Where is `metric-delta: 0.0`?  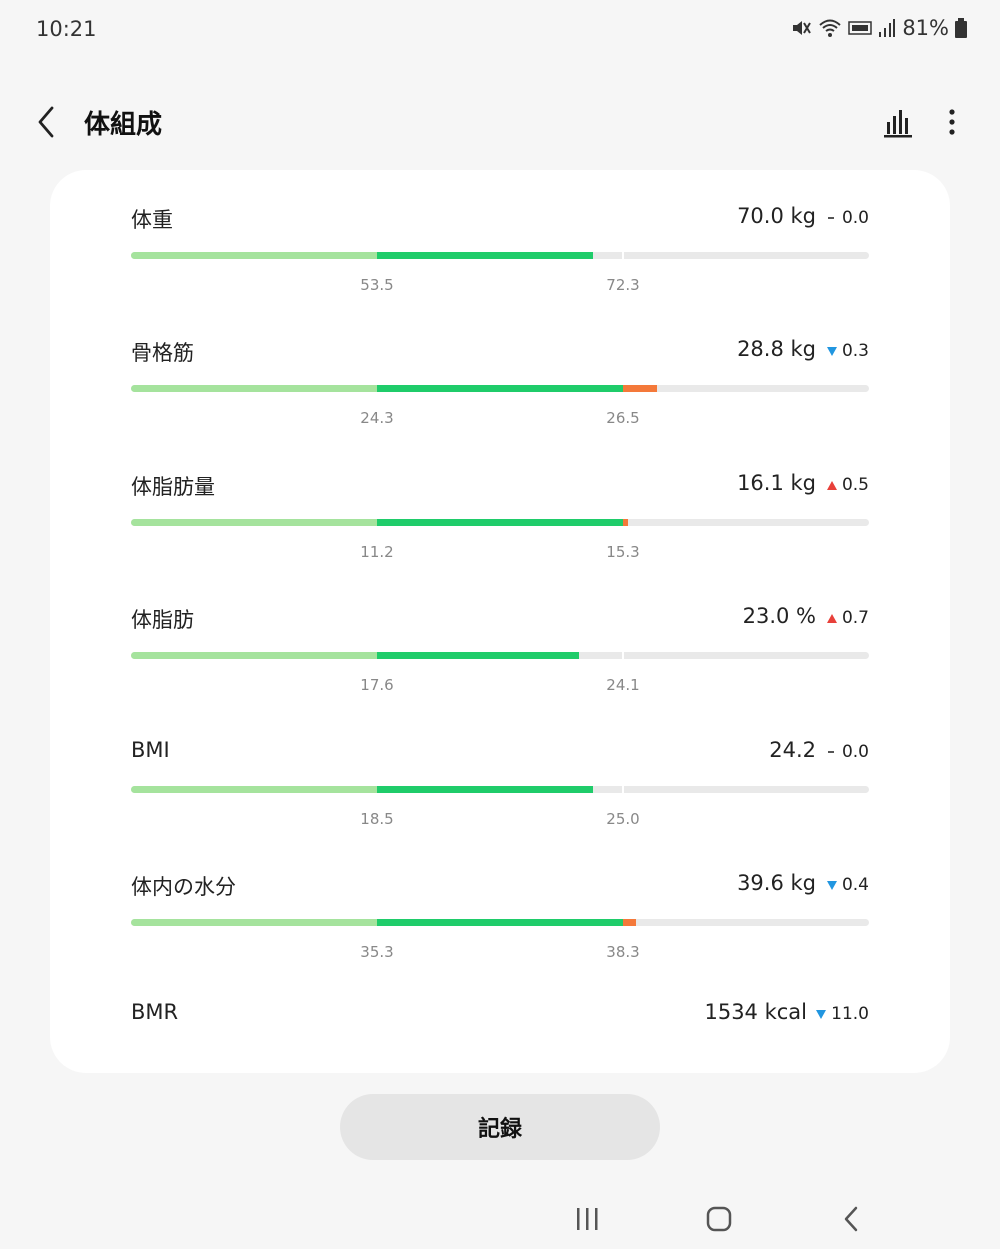
metric-delta: 0.0 is located at coordinates (847, 752).